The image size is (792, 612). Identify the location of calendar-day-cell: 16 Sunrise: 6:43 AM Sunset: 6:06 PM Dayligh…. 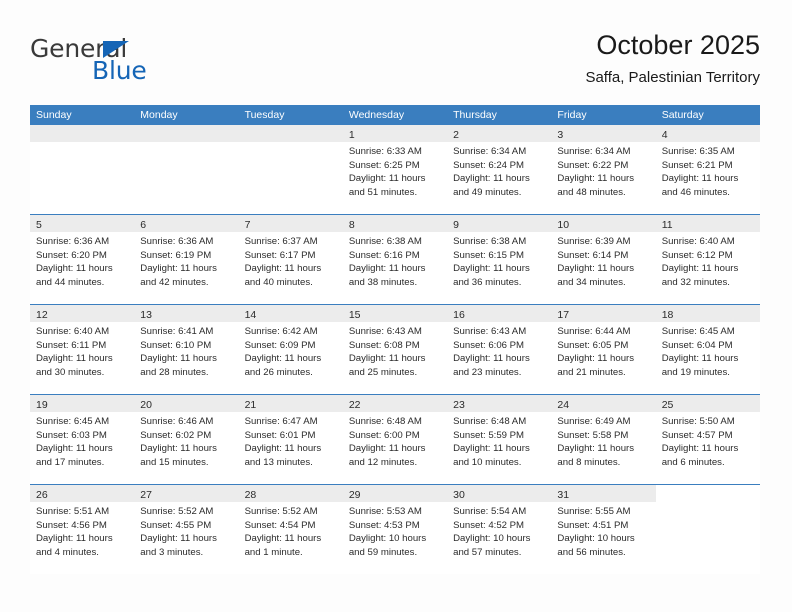
(499, 349).